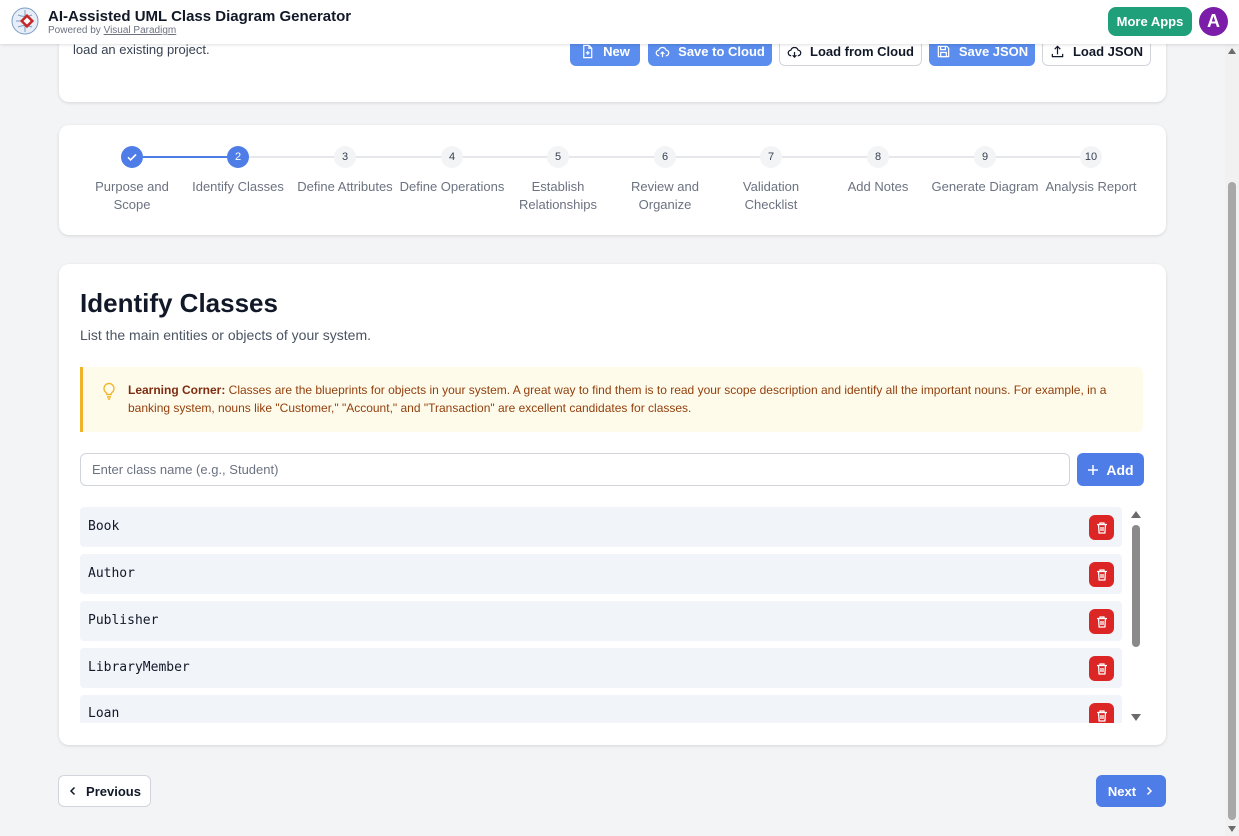  What do you see at coordinates (558, 196) in the screenshot?
I see `step-5-label: Establish Relationships` at bounding box center [558, 196].